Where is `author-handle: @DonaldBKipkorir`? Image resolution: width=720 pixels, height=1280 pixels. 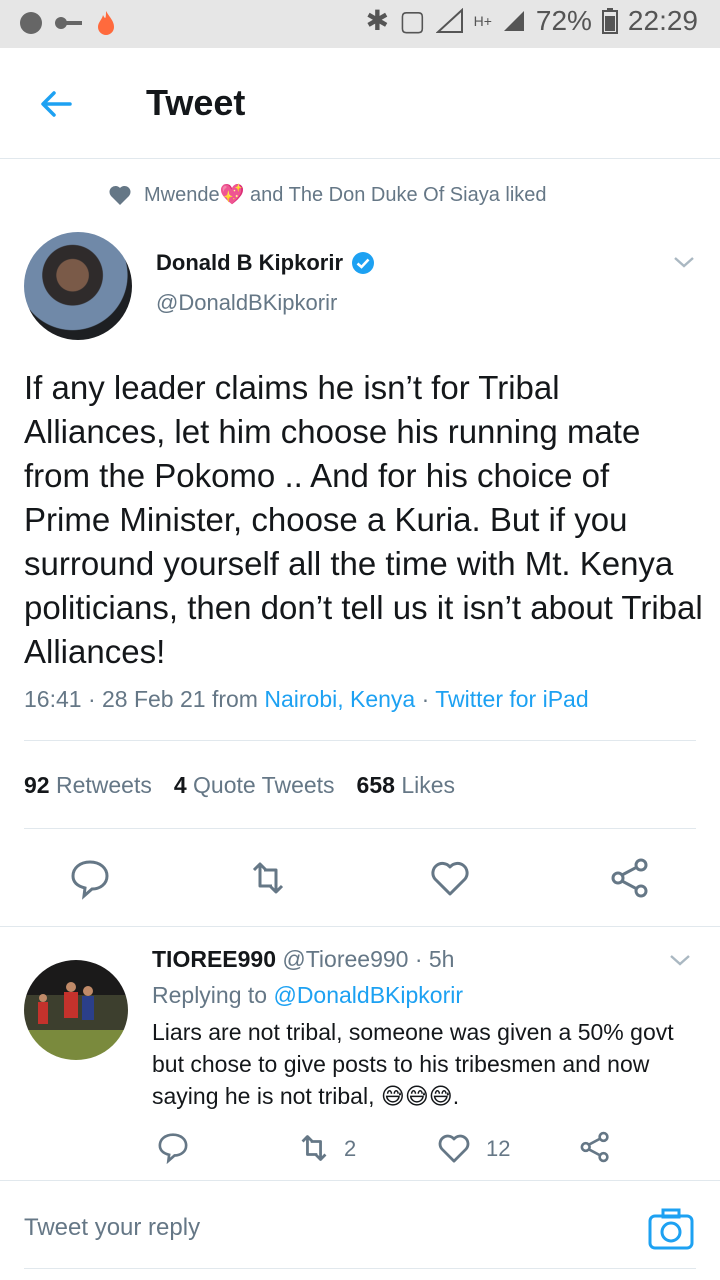 author-handle: @DonaldBKipkorir is located at coordinates (265, 303).